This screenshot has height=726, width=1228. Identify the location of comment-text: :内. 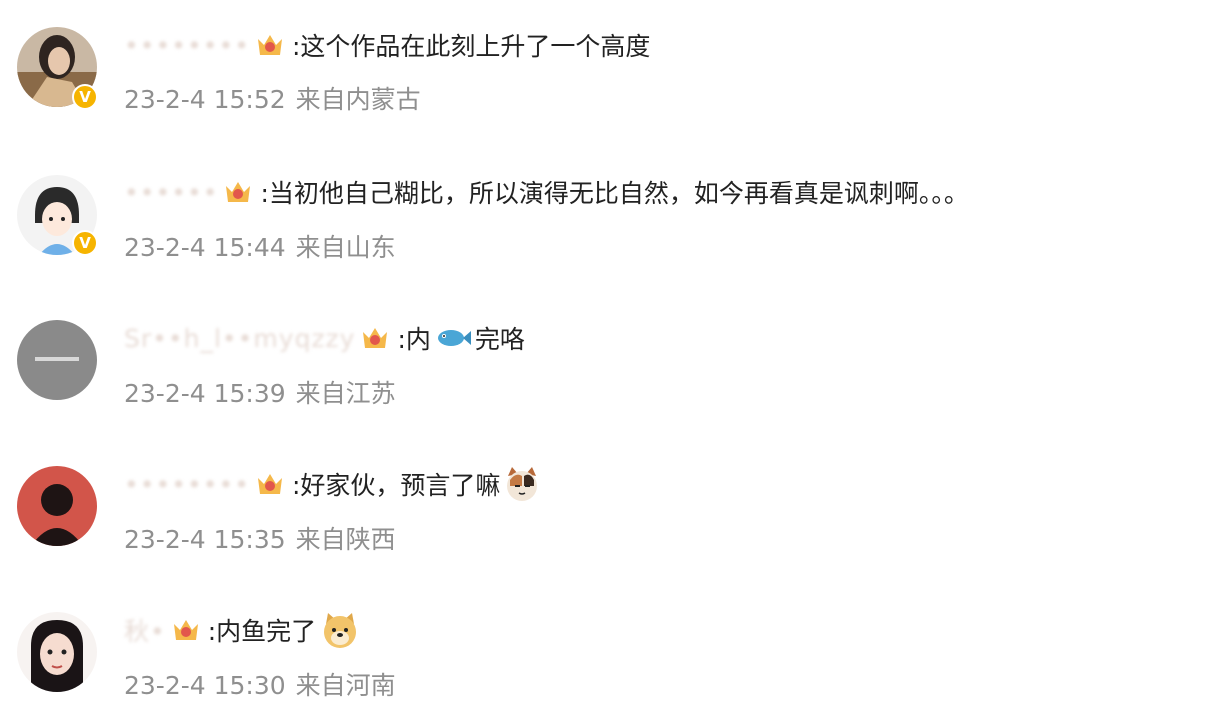
(414, 339).